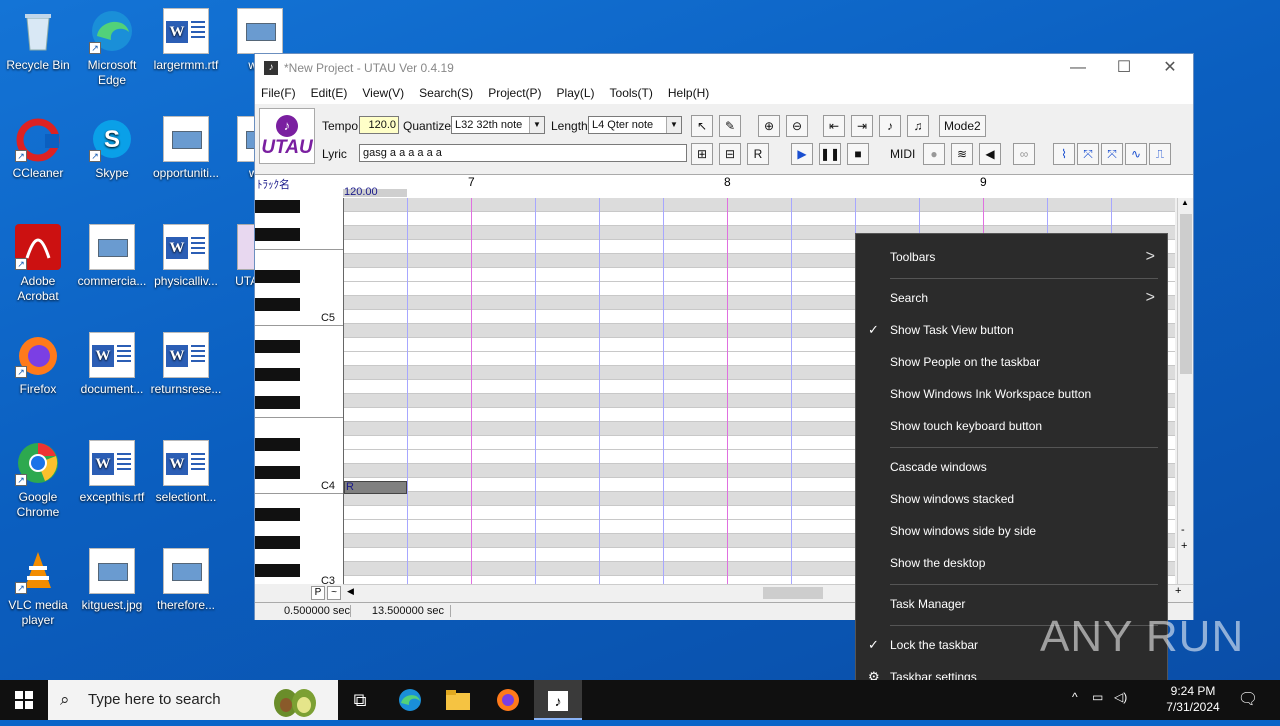 This screenshot has height=726, width=1280. I want to click on stop-icon: ■, so click(858, 154).